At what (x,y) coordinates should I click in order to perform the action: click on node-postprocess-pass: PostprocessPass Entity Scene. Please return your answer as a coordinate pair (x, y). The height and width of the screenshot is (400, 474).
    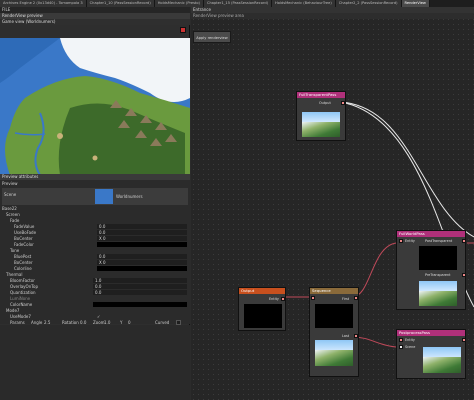
    Looking at the image, I should click on (431, 354).